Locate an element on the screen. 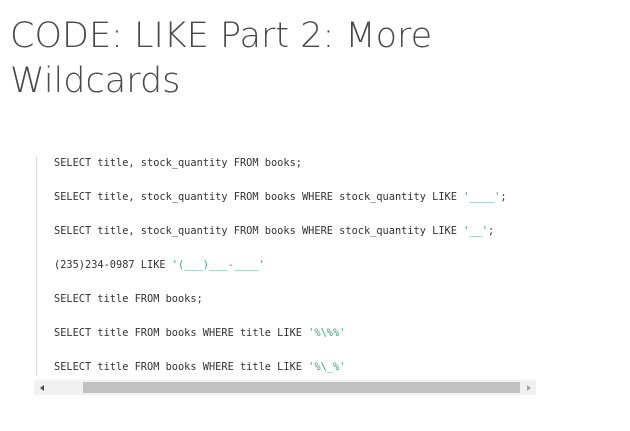 This screenshot has width=630, height=431. code-text: (235)234-0987 LIKE is located at coordinates (113, 265).